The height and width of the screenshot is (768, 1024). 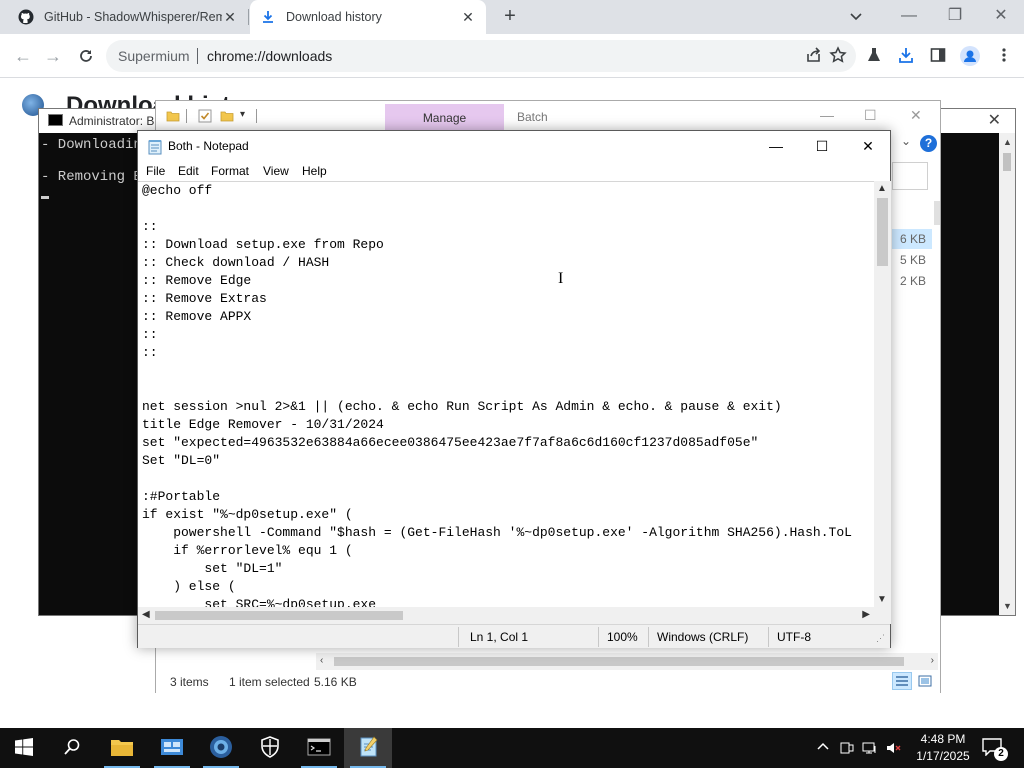 What do you see at coordinates (882, 394) in the screenshot?
I see `notepad-vertical-scrollbar: ▲ ▼` at bounding box center [882, 394].